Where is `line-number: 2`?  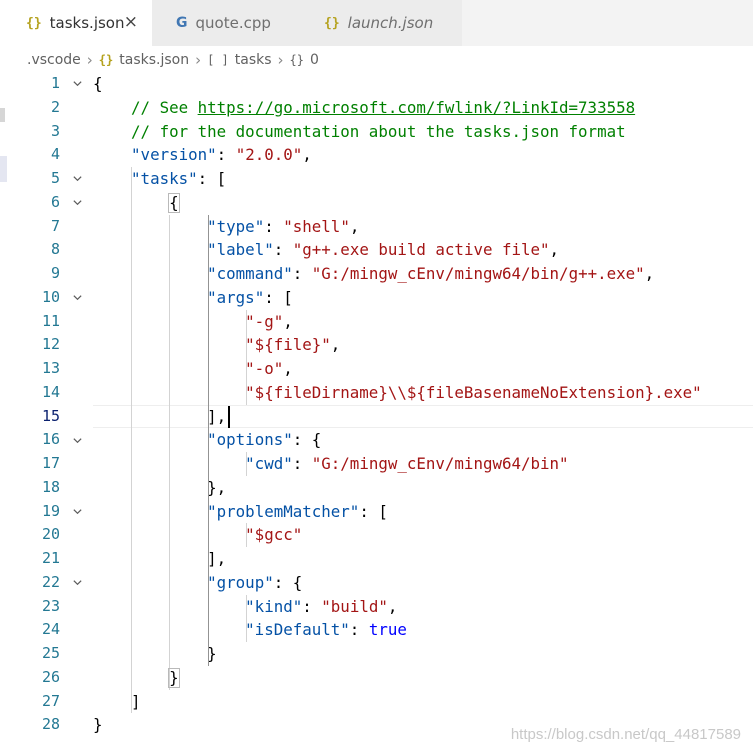
line-number: 2 is located at coordinates (55, 106).